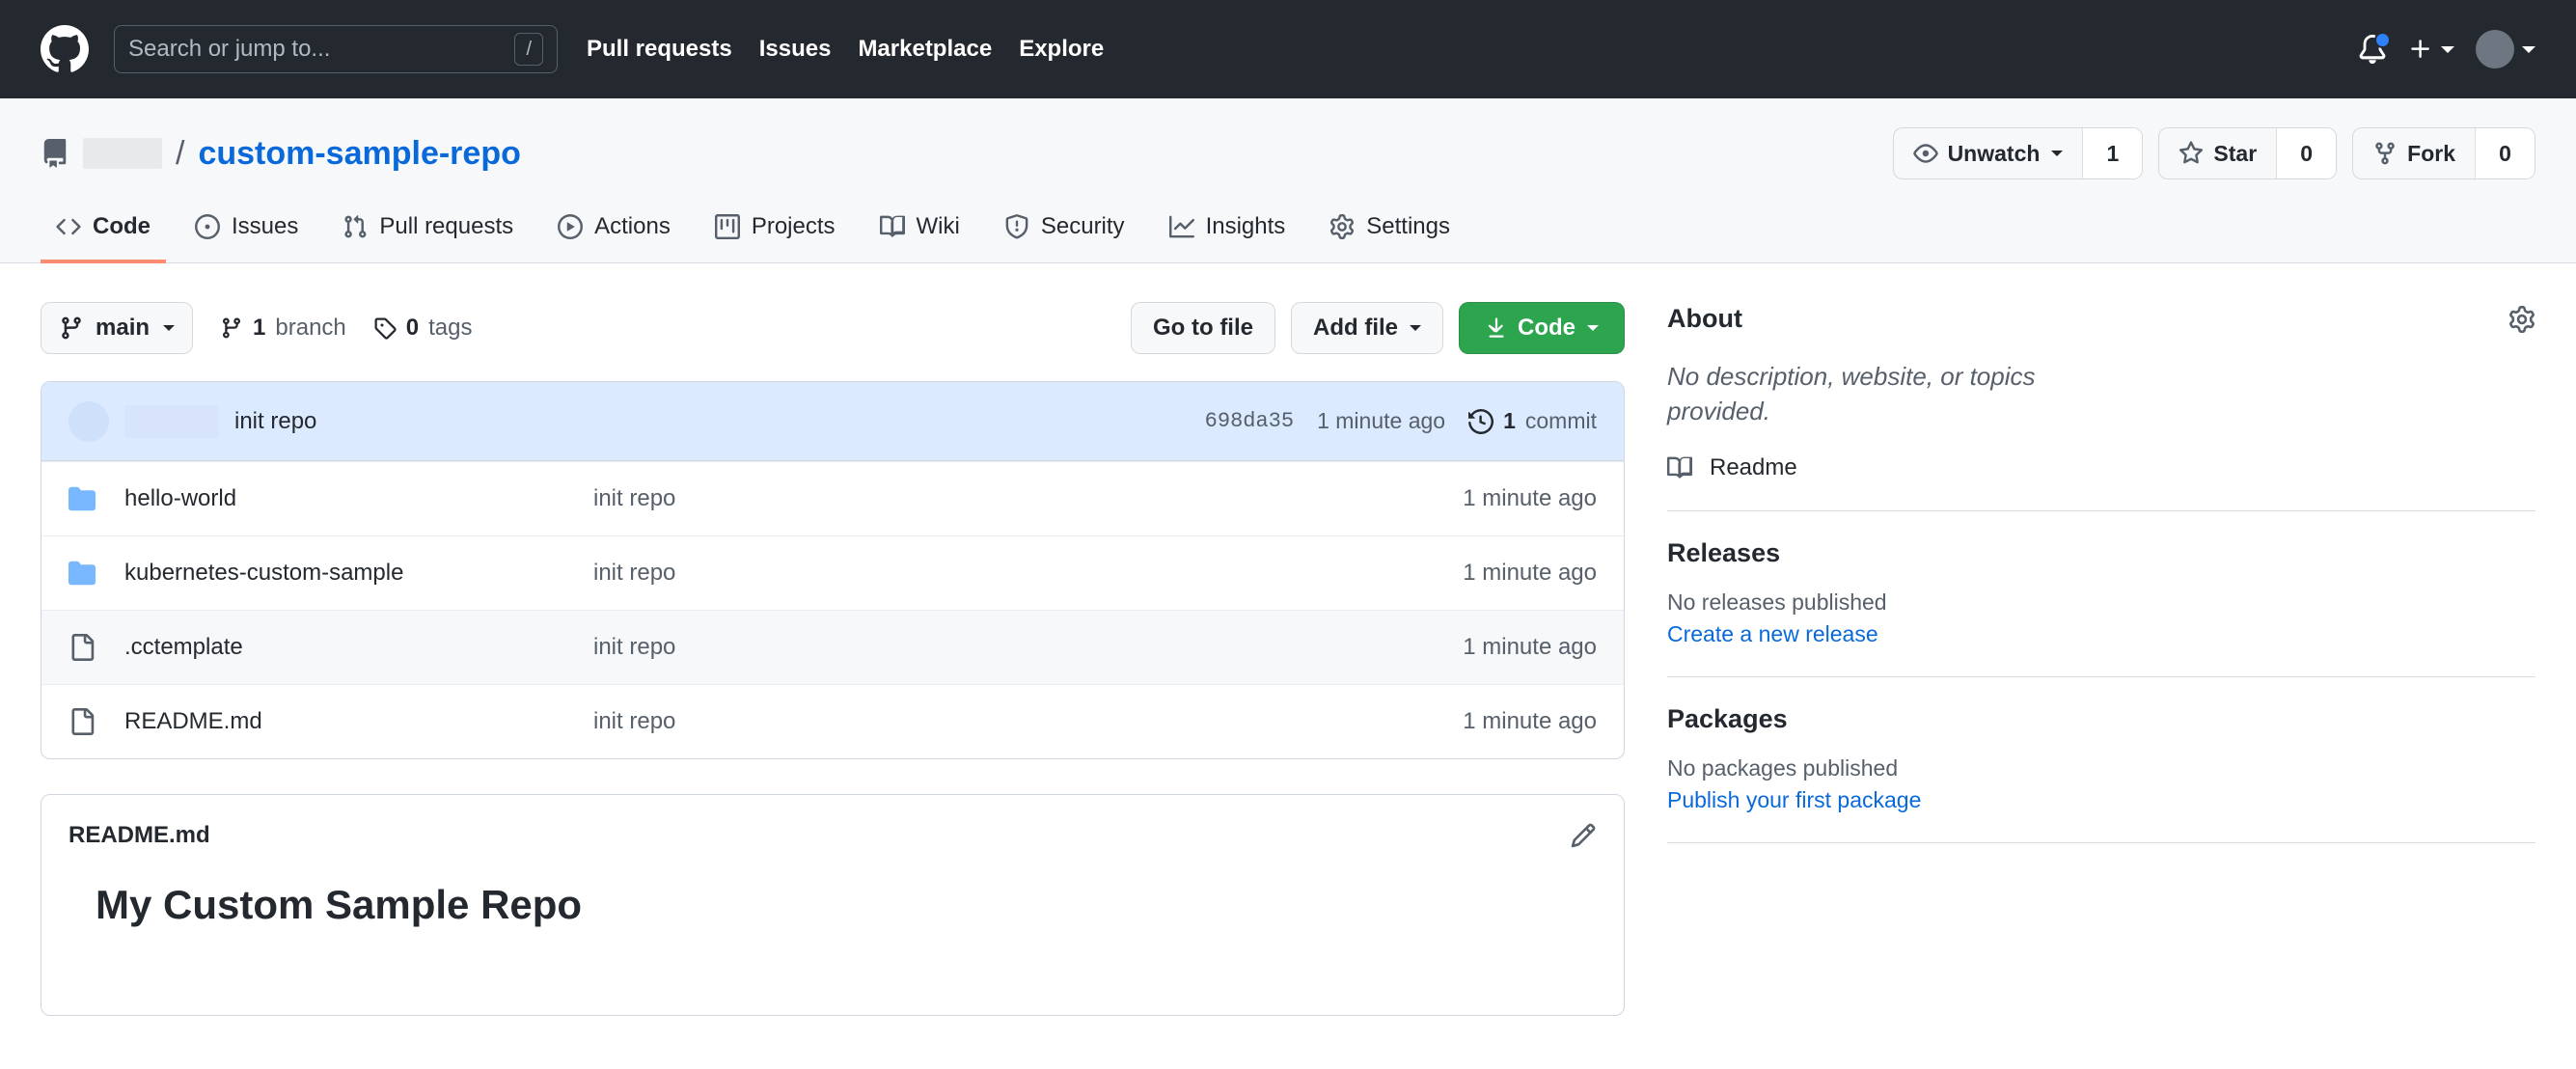 The image size is (2576, 1069). I want to click on branch-name: main, so click(123, 328).